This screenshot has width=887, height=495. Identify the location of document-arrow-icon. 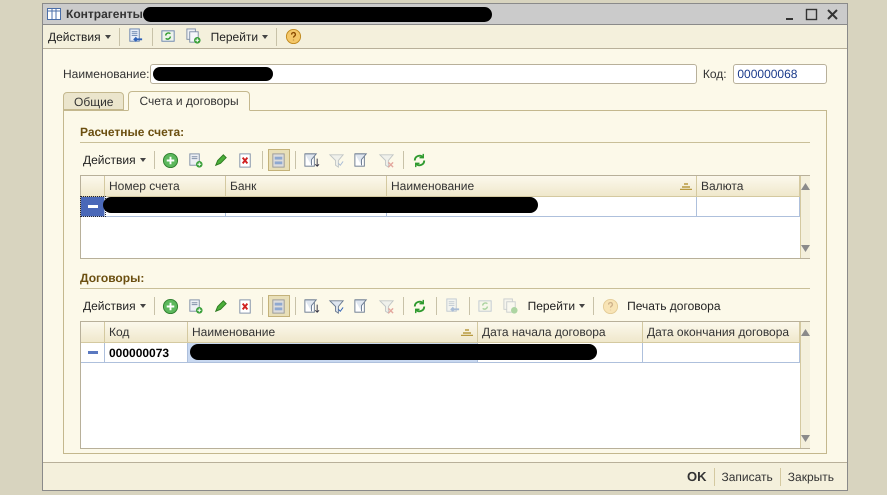
(135, 36).